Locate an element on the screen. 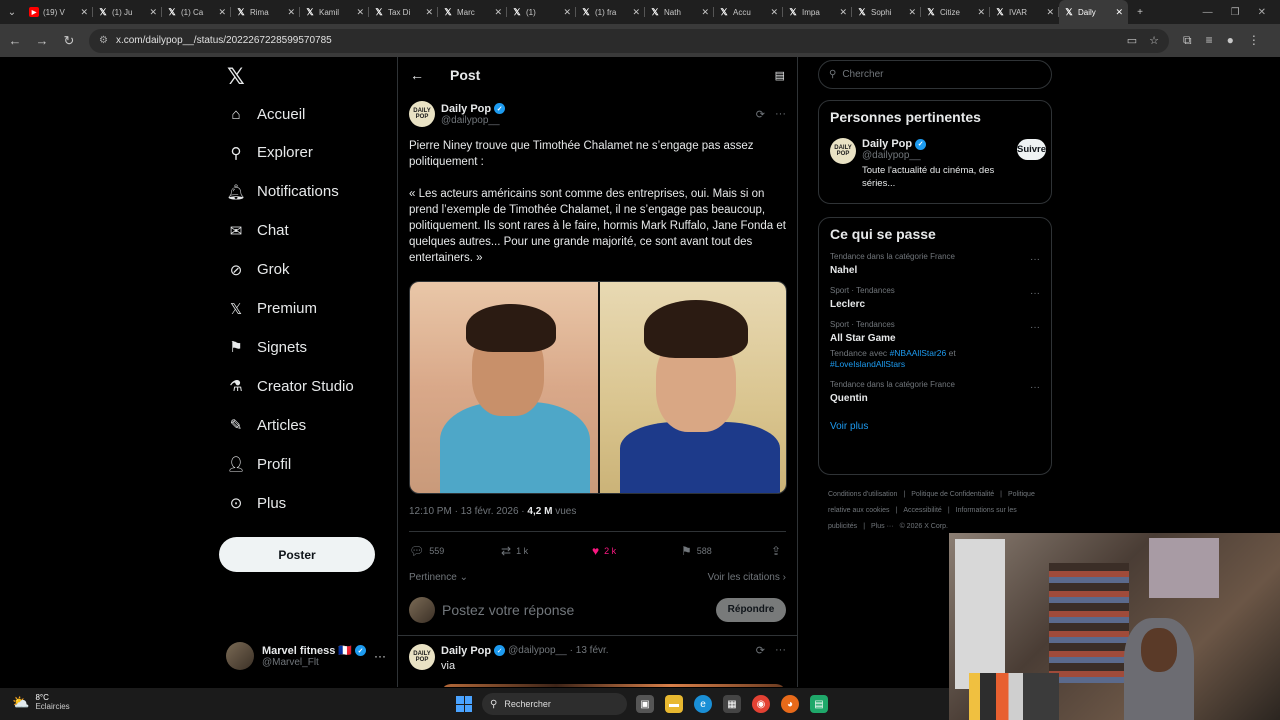  menu-icon: ⋮ is located at coordinates (1254, 40).